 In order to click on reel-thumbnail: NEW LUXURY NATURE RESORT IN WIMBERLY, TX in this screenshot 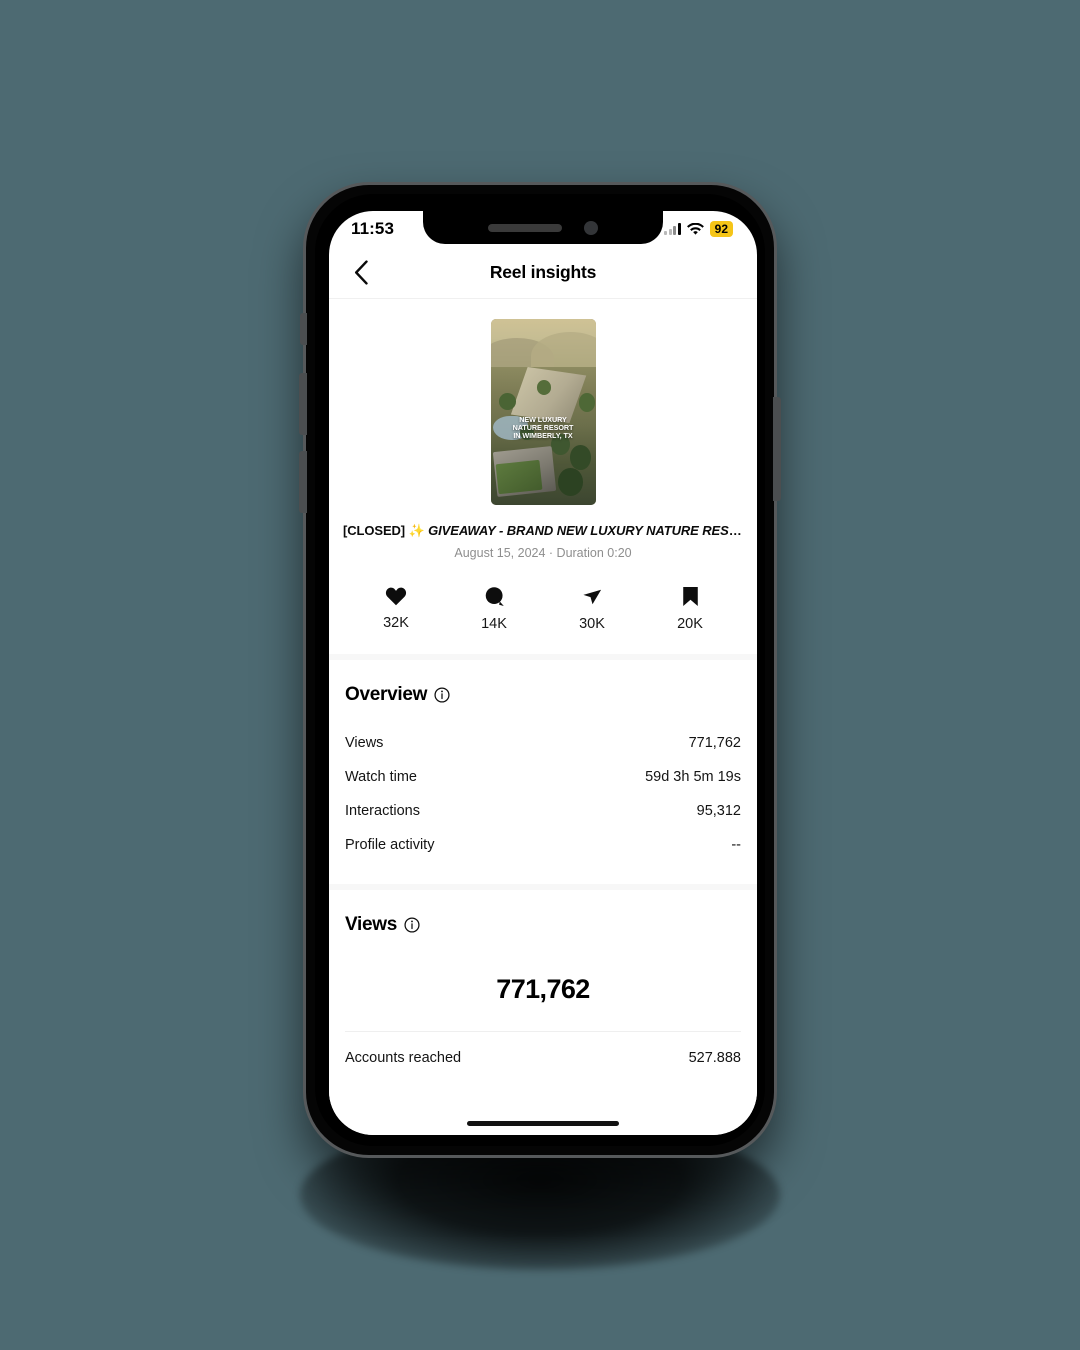, I will do `click(543, 412)`.